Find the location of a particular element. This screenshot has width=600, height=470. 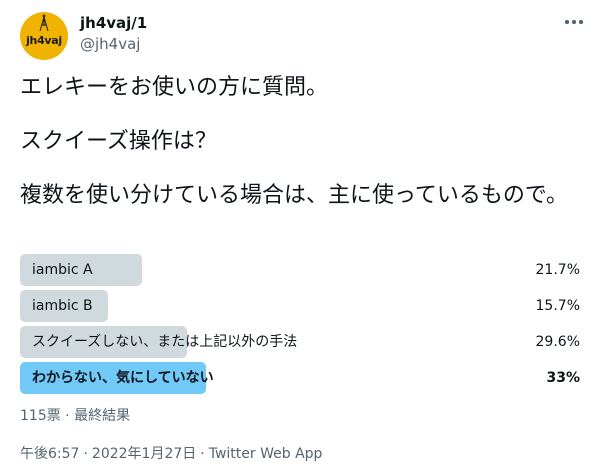

avatar: jh4vaj is located at coordinates (44, 36).